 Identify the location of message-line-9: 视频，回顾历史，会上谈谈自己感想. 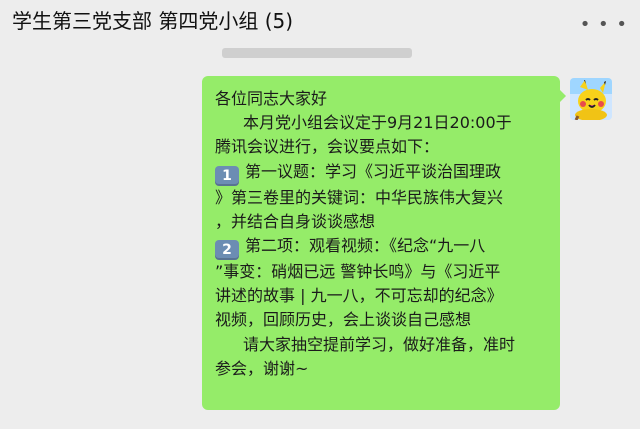
(343, 320).